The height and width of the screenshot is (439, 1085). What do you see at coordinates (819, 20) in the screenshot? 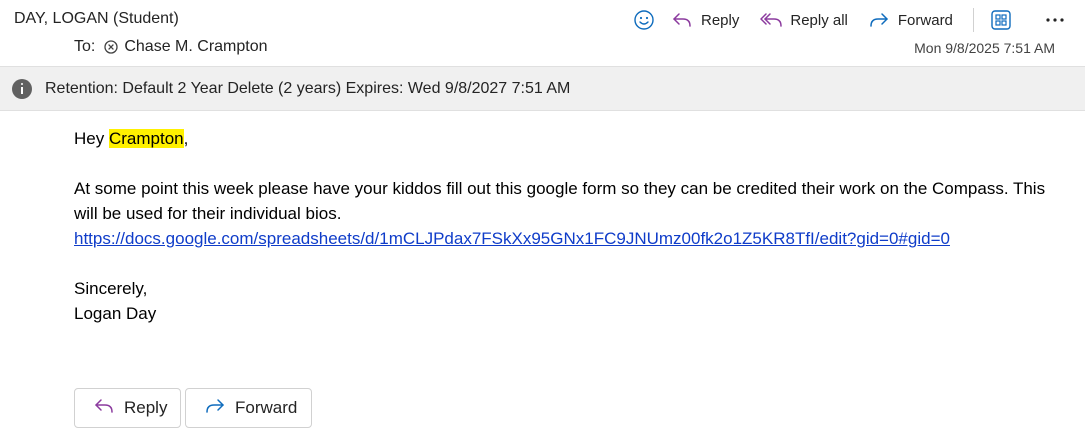
I see `reply-all-label: Reply all` at bounding box center [819, 20].